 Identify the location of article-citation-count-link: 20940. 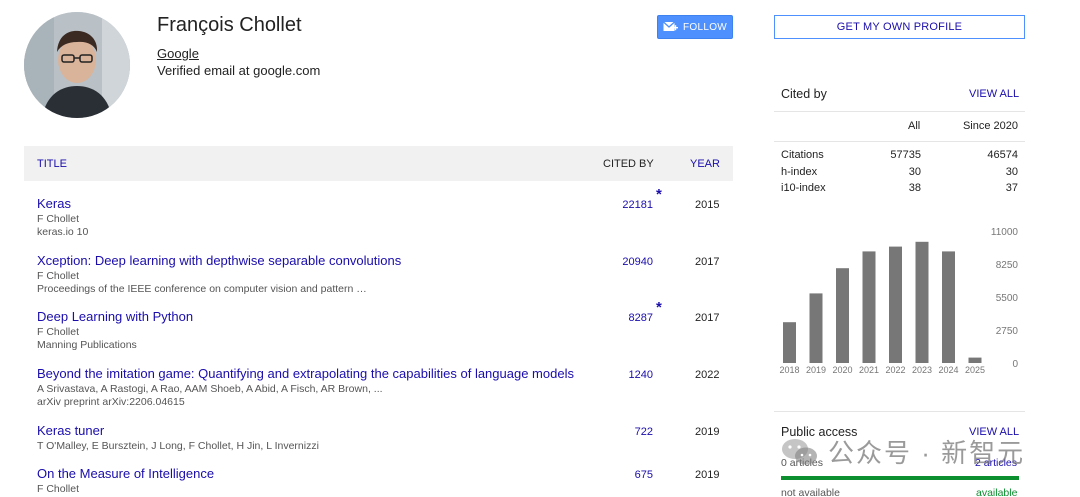
(637, 262).